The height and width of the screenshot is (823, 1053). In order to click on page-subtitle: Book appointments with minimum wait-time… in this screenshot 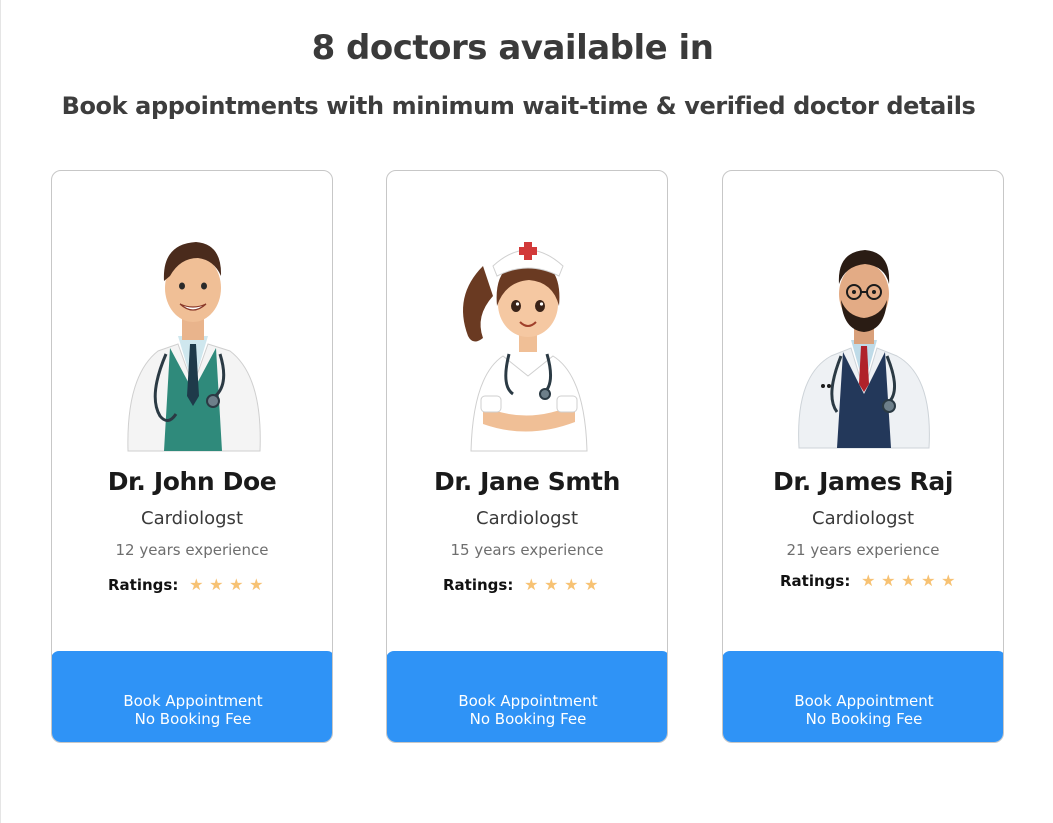, I will do `click(518, 106)`.